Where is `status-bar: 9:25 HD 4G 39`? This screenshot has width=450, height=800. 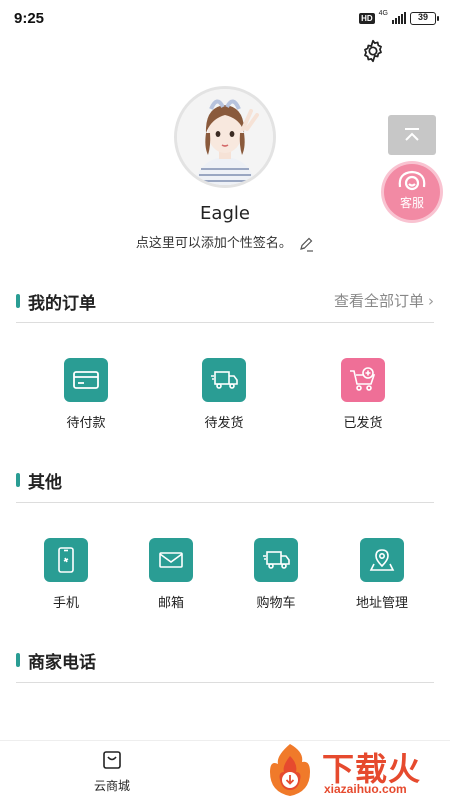 status-bar: 9:25 HD 4G 39 is located at coordinates (225, 18).